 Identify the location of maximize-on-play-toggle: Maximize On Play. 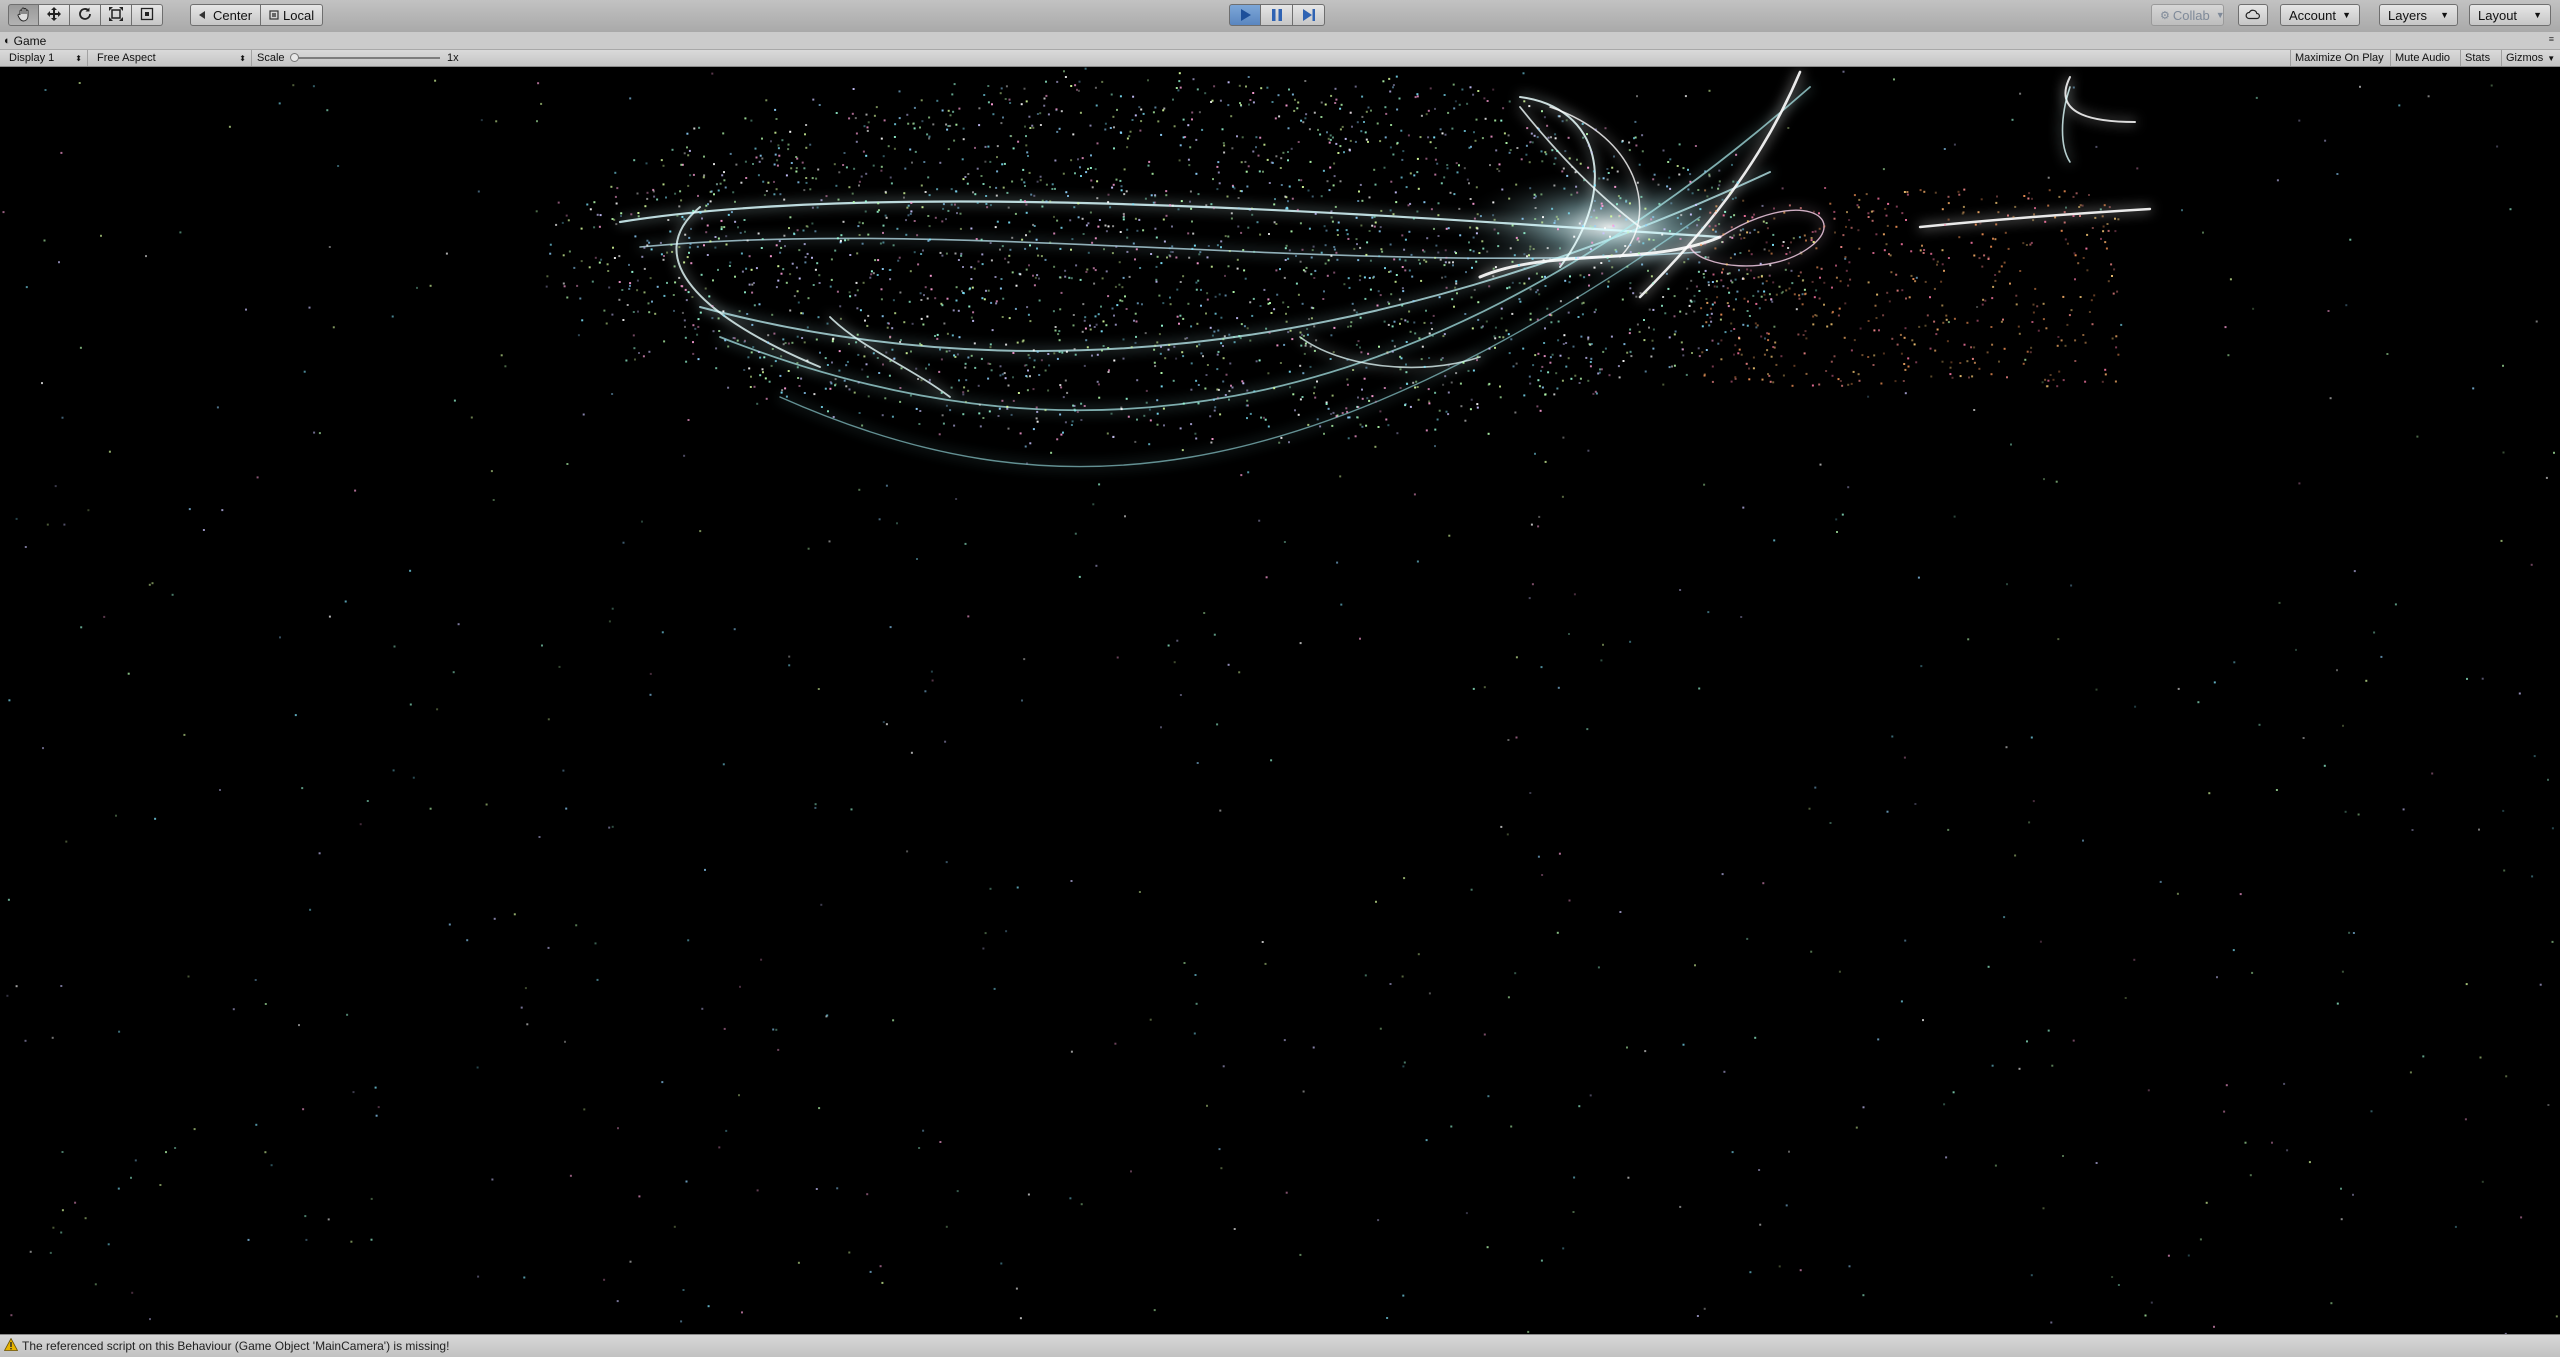
(2339, 58).